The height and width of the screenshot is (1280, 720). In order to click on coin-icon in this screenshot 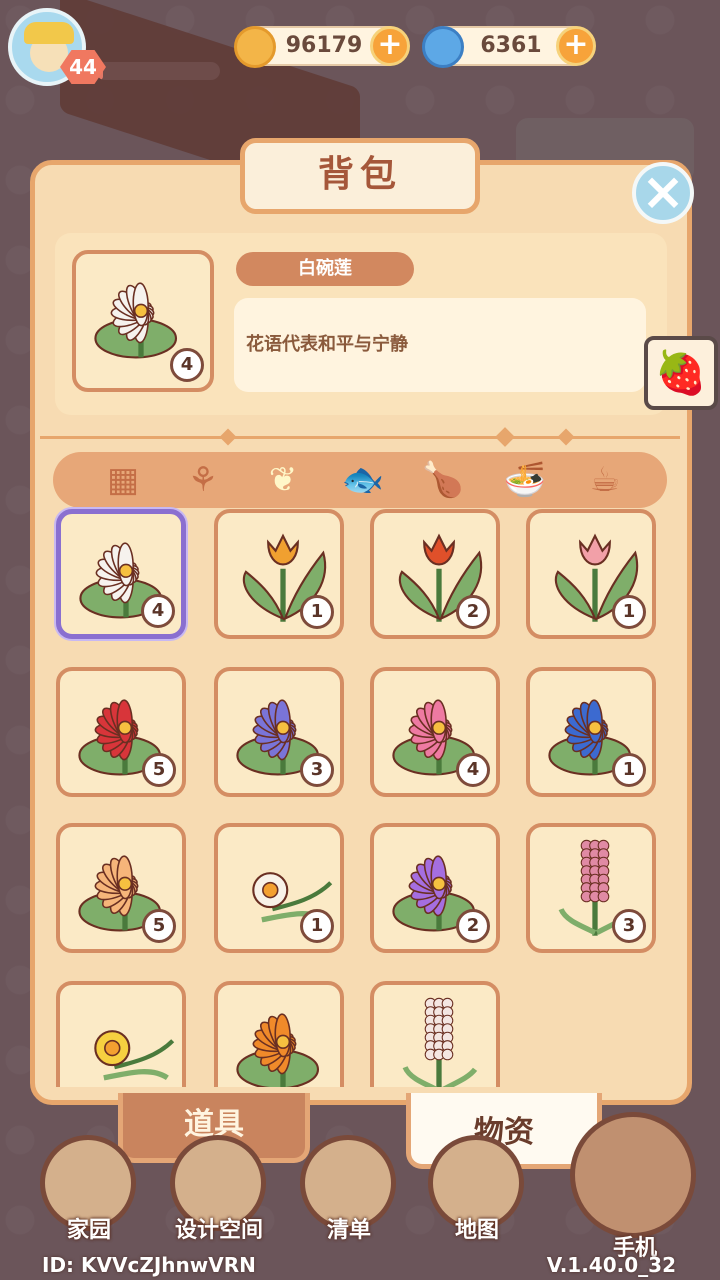, I will do `click(255, 47)`.